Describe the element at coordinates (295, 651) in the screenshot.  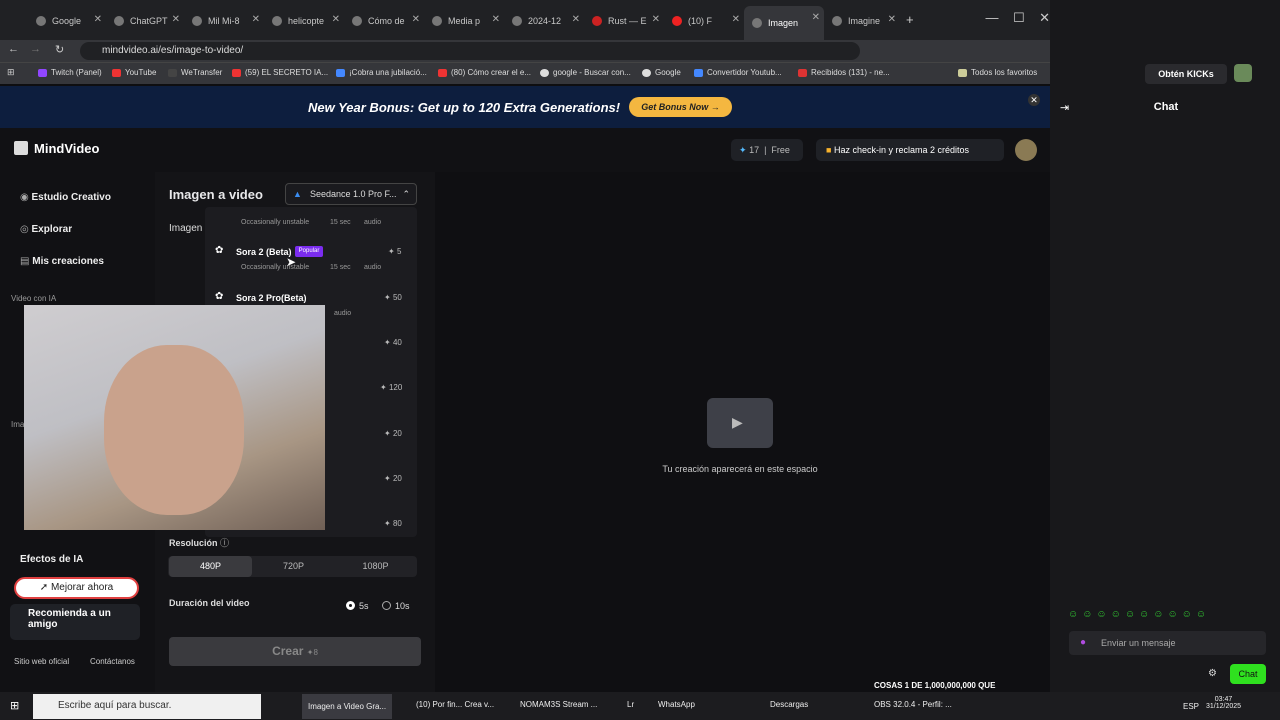
I see `create-button: Crear ✦8` at that location.